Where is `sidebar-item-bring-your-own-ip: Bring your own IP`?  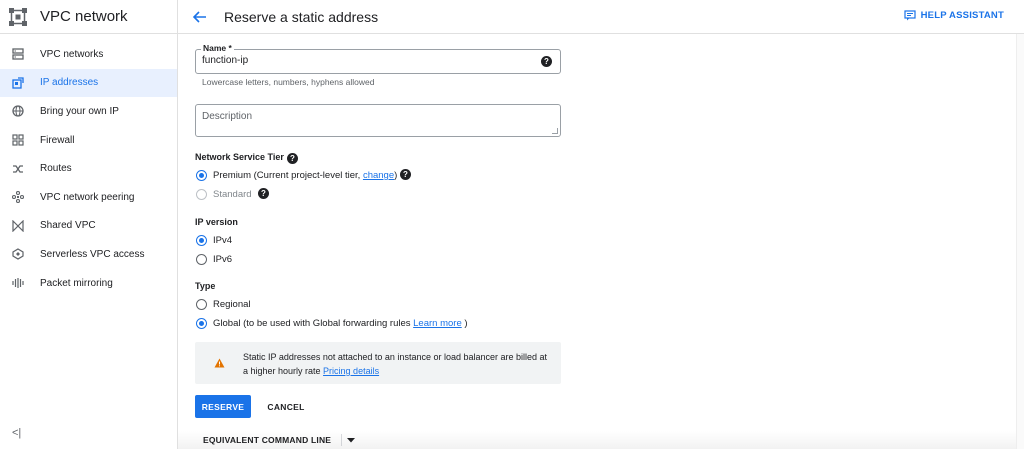
sidebar-item-bring-your-own-ip: Bring your own IP is located at coordinates (88, 111).